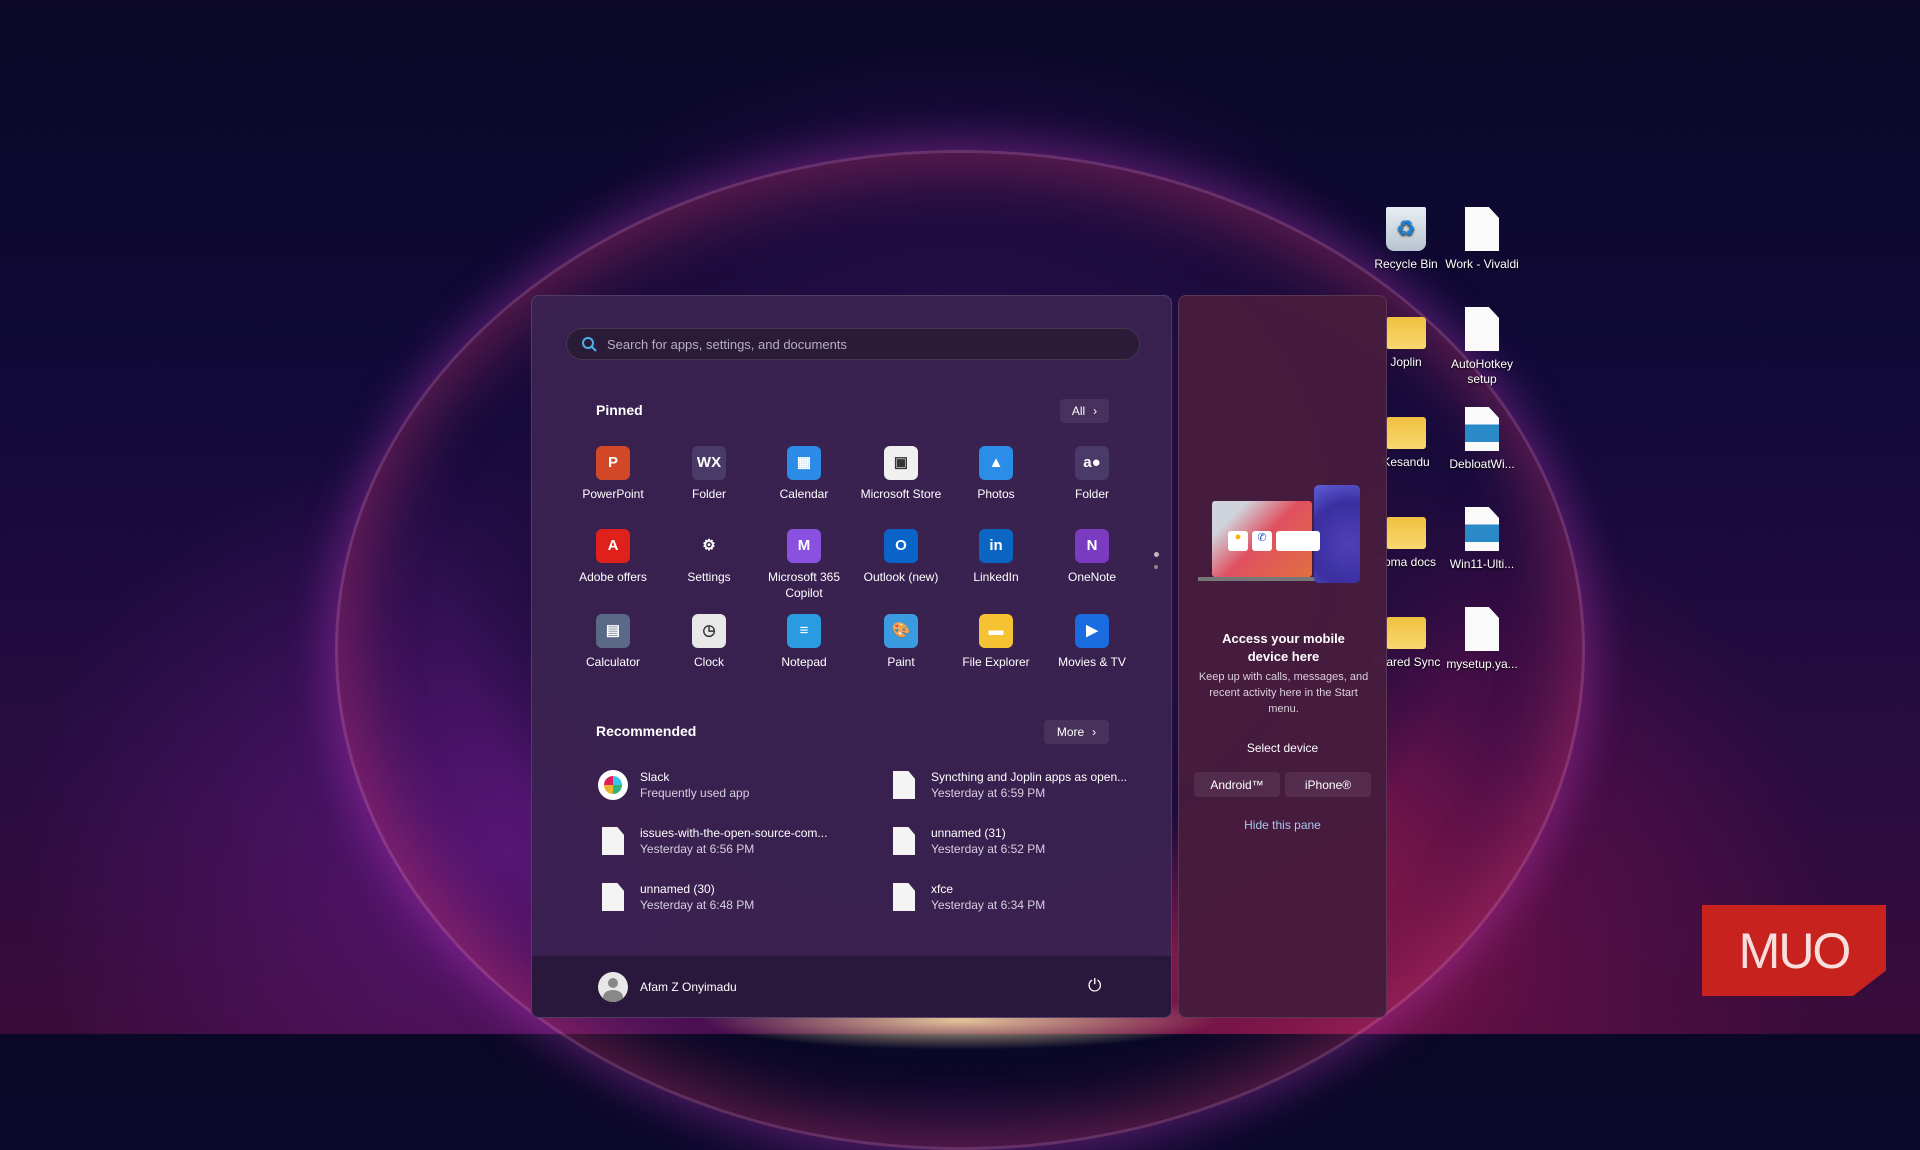 This screenshot has width=1920, height=1150. What do you see at coordinates (697, 849) in the screenshot?
I see `recommended-subtitle: Yesterday at 6:56 PM` at bounding box center [697, 849].